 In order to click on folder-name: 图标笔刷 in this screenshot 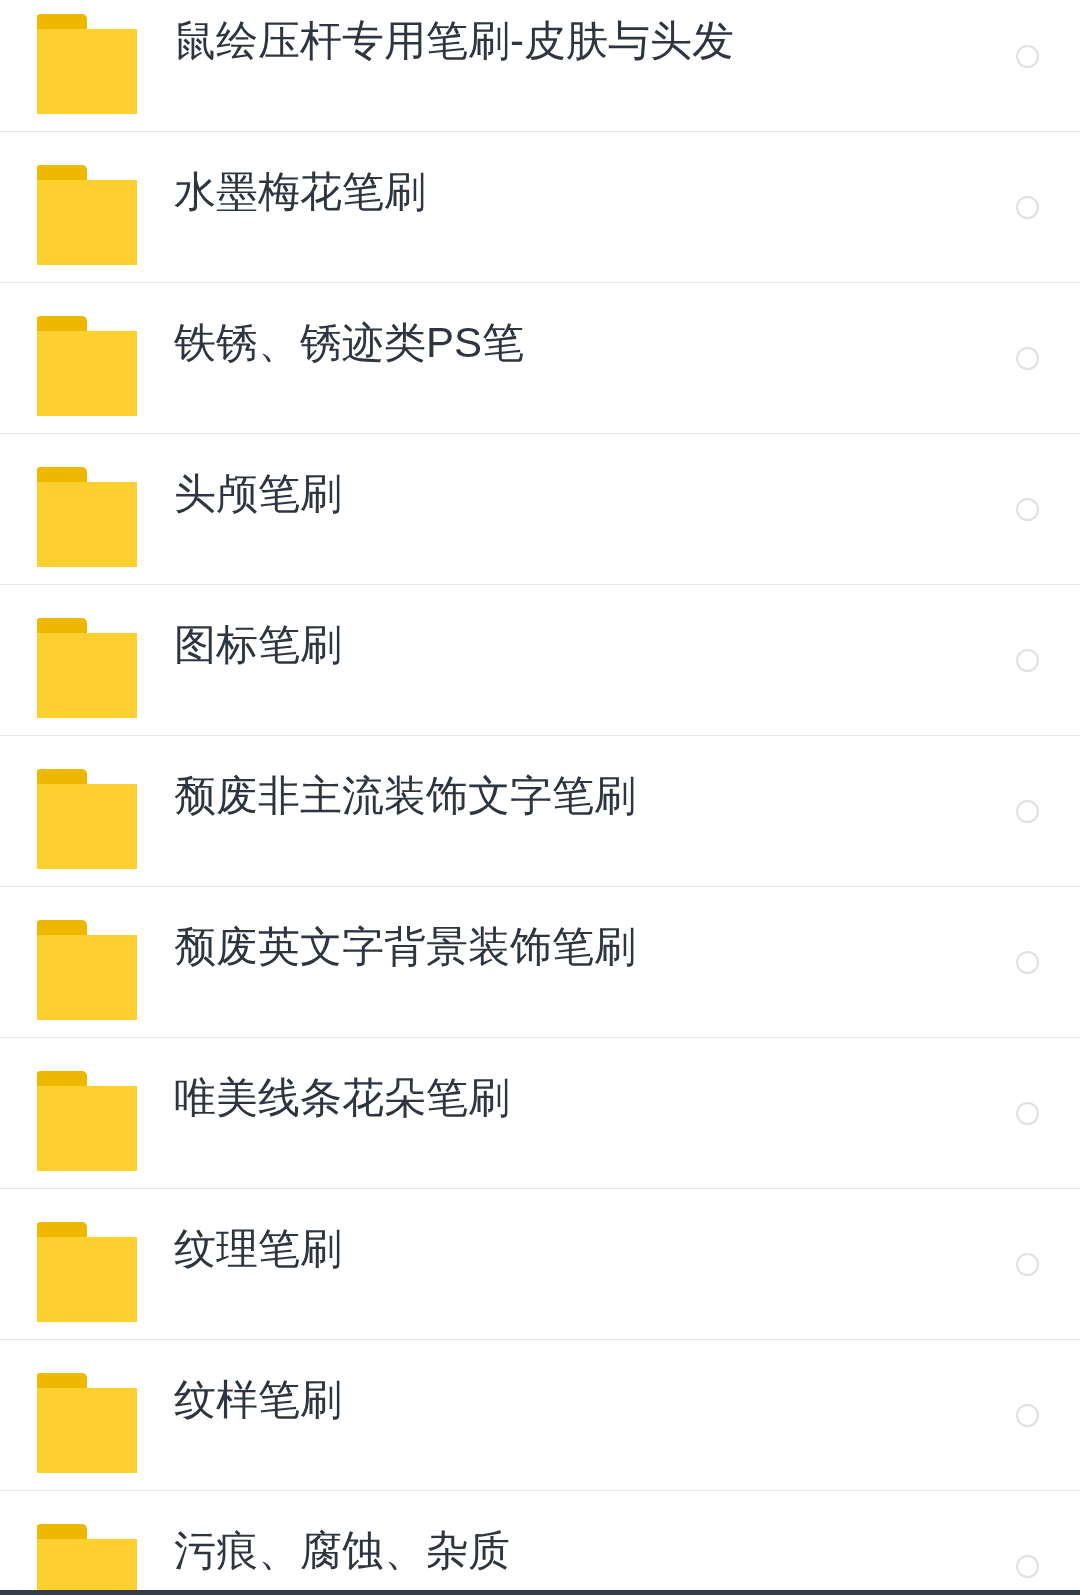, I will do `click(258, 645)`.